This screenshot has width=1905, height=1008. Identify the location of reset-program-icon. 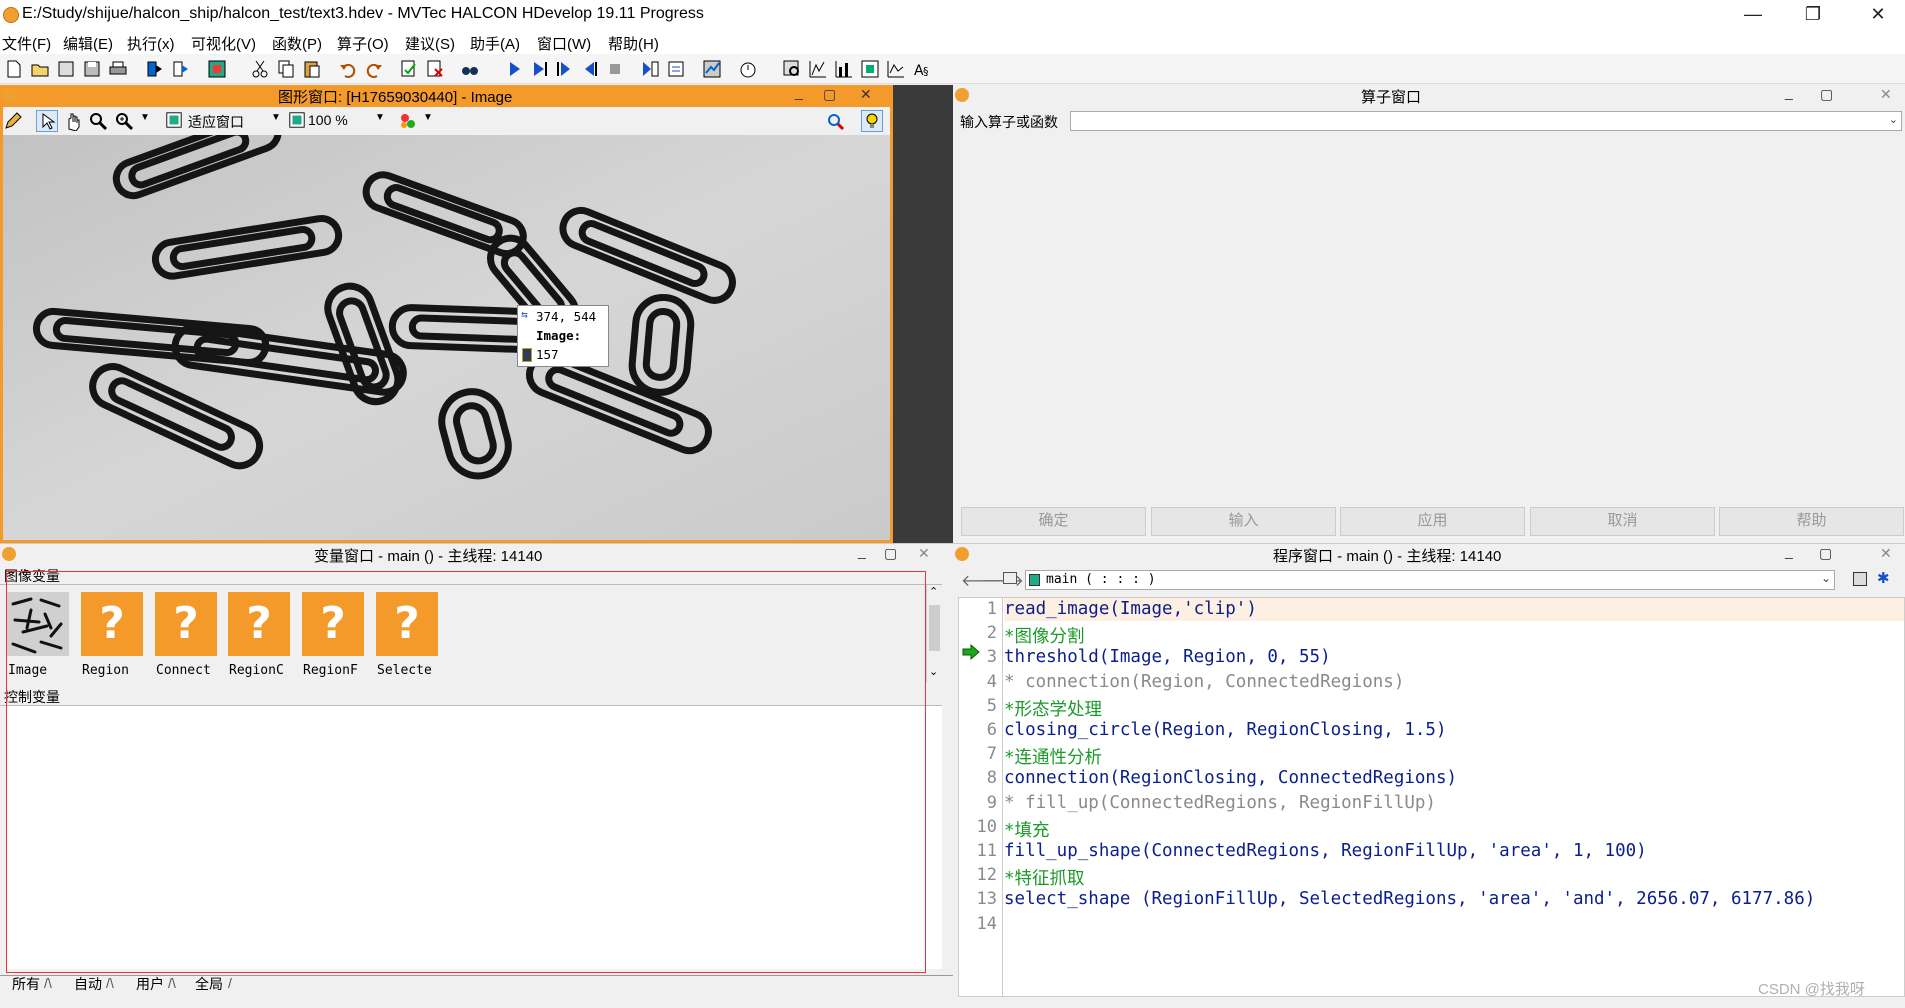
(650, 69).